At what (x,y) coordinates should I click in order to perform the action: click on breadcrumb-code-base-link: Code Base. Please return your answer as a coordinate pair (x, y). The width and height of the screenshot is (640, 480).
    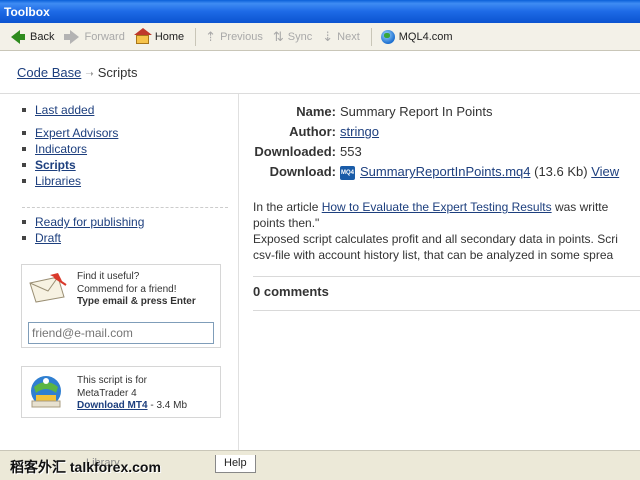
    Looking at the image, I should click on (49, 72).